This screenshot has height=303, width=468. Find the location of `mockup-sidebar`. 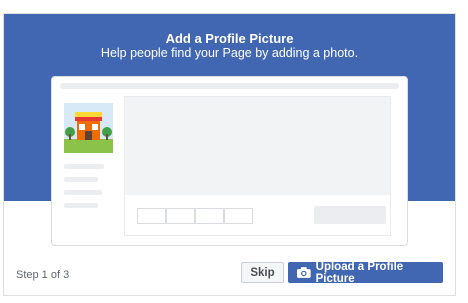

mockup-sidebar is located at coordinates (88, 166).